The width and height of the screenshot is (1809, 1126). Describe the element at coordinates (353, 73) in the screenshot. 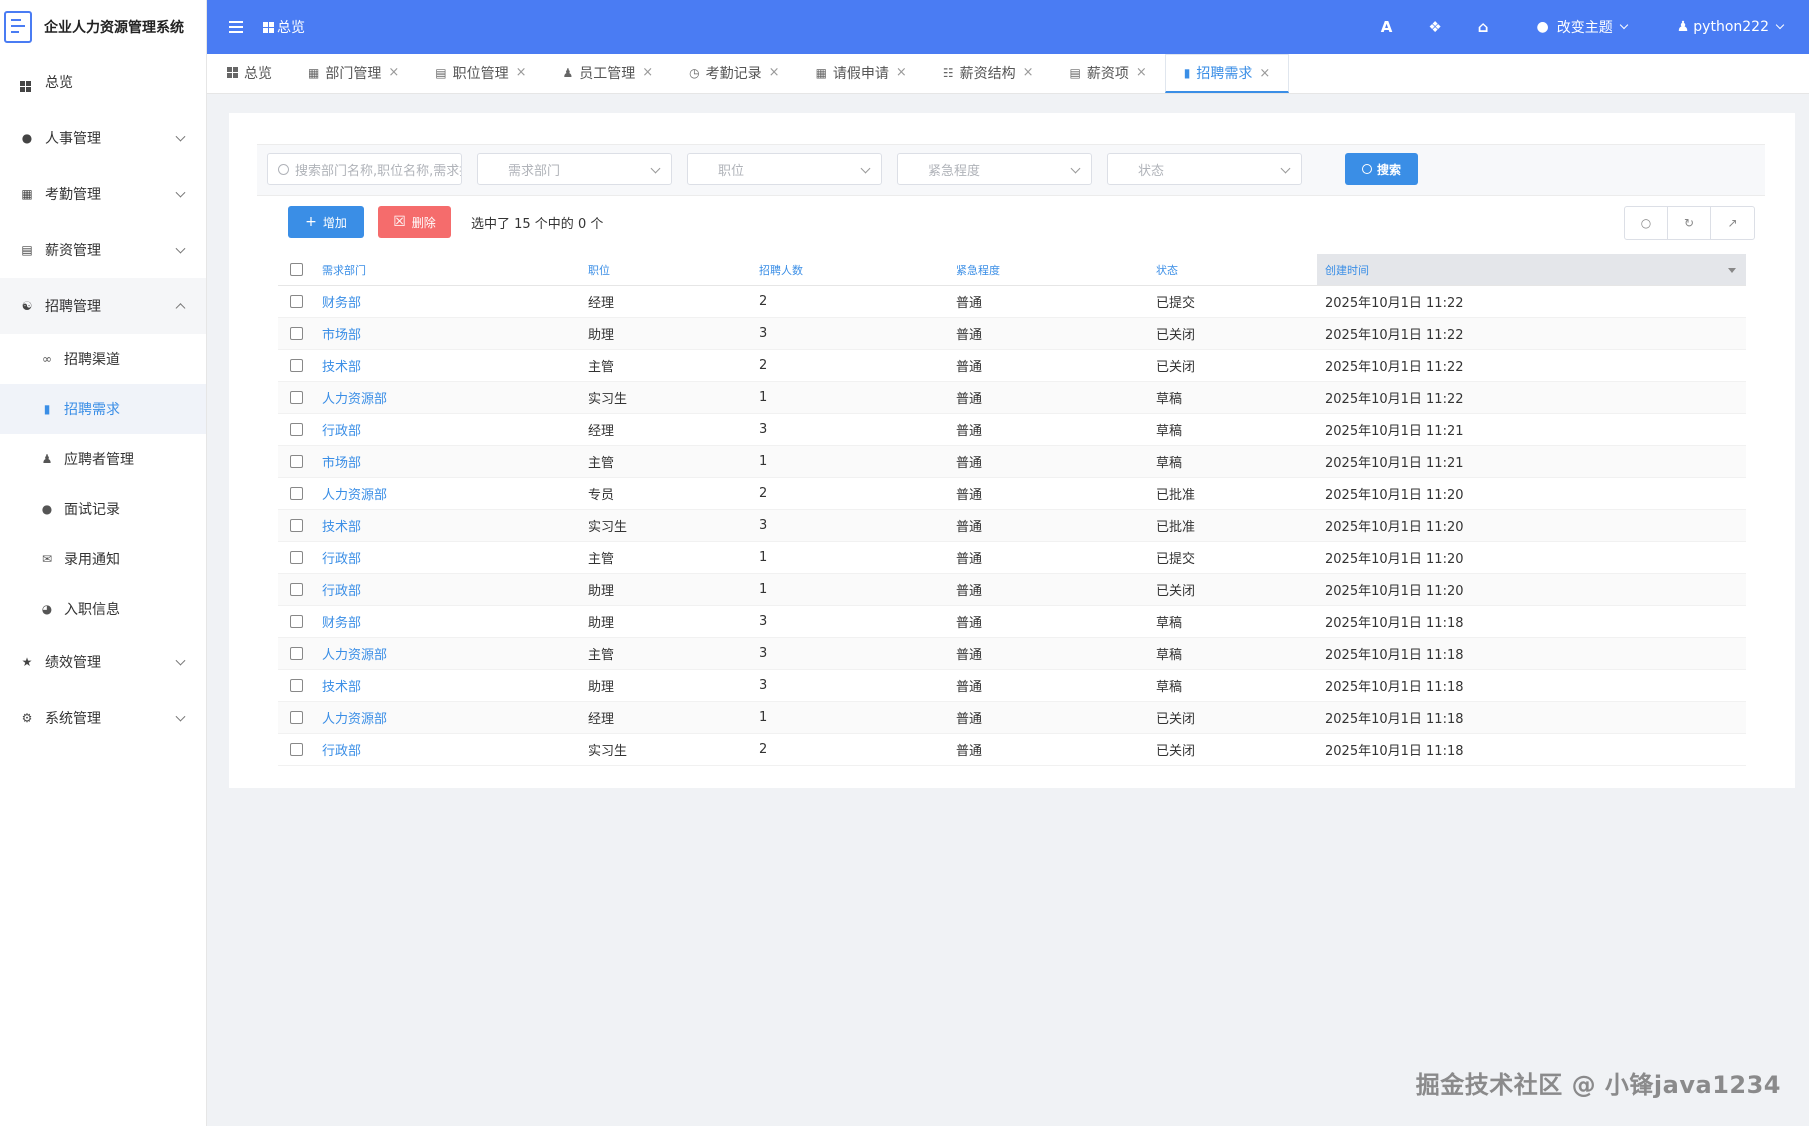

I see `tab-departments: ▦ 部门管理 ×` at that location.